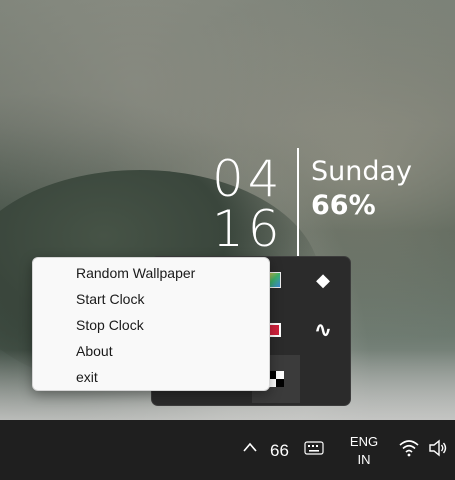 This screenshot has width=455, height=480. I want to click on tray-item-wave: ∿, so click(323, 330).